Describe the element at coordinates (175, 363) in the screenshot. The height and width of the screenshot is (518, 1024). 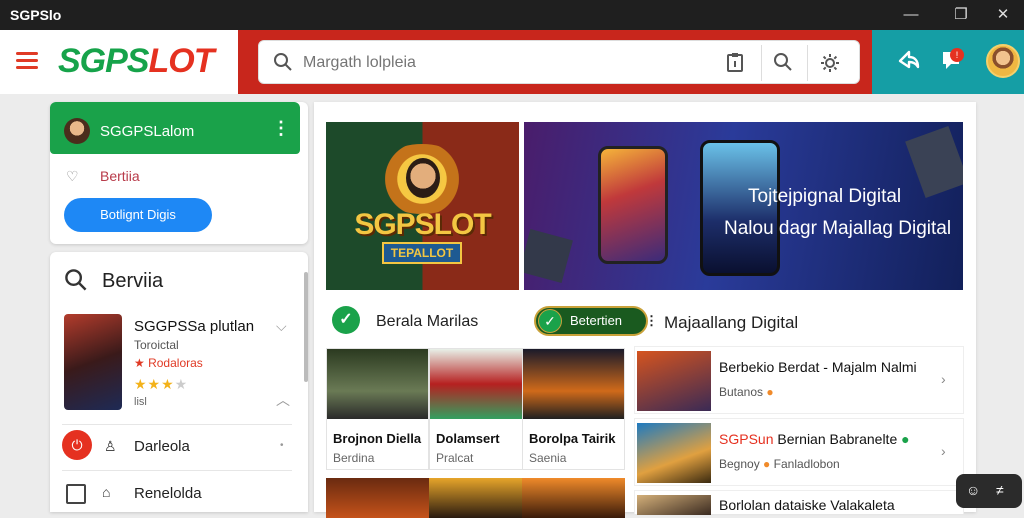
I see `game-badge-text: Rodaloras` at that location.